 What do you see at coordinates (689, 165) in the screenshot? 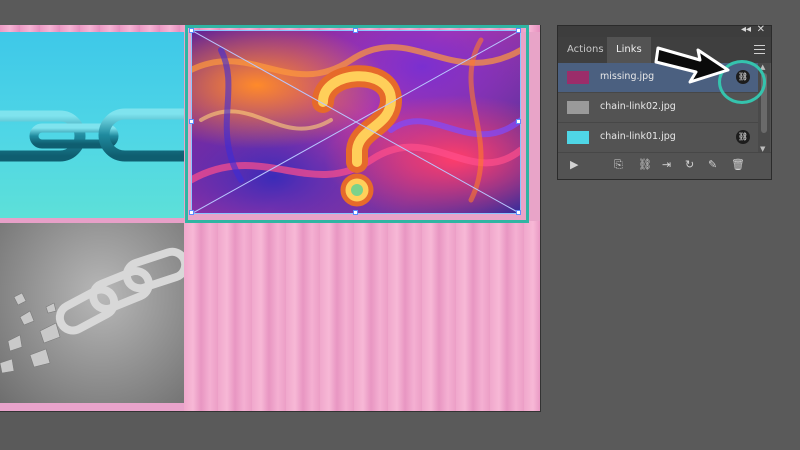
I see `update-link-icon: ↻` at bounding box center [689, 165].